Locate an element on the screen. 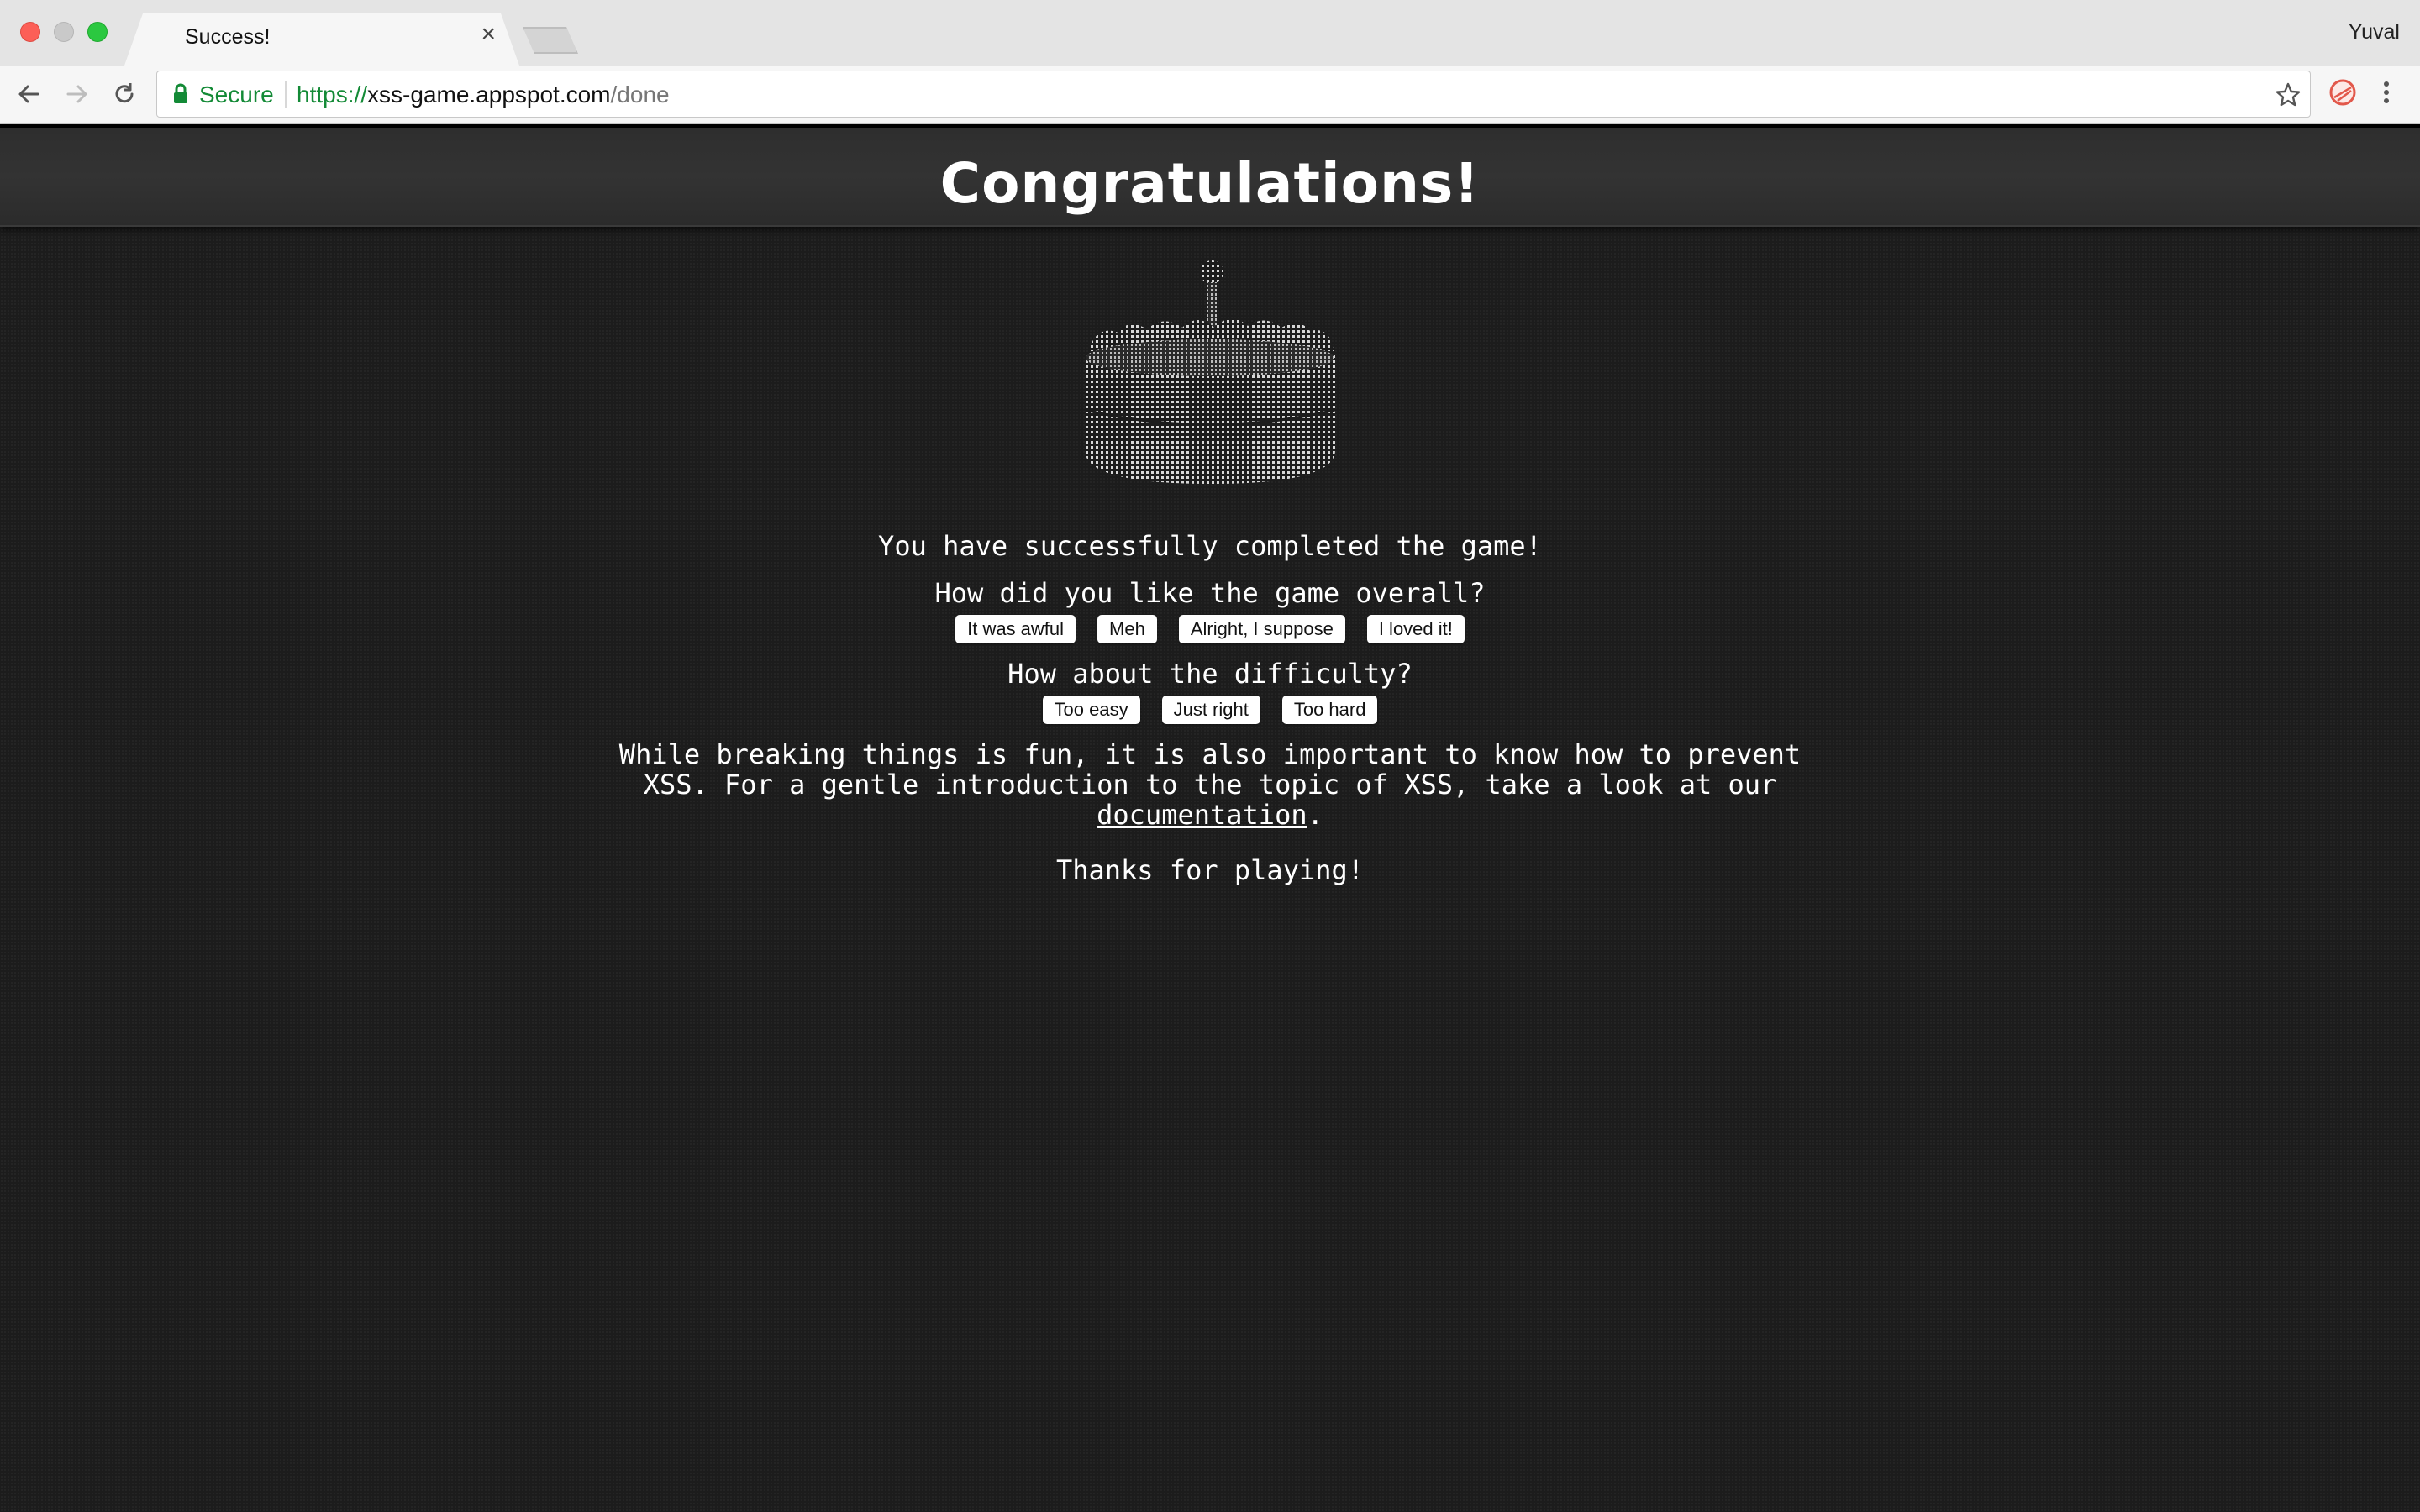  star-icon is located at coordinates (2288, 94).